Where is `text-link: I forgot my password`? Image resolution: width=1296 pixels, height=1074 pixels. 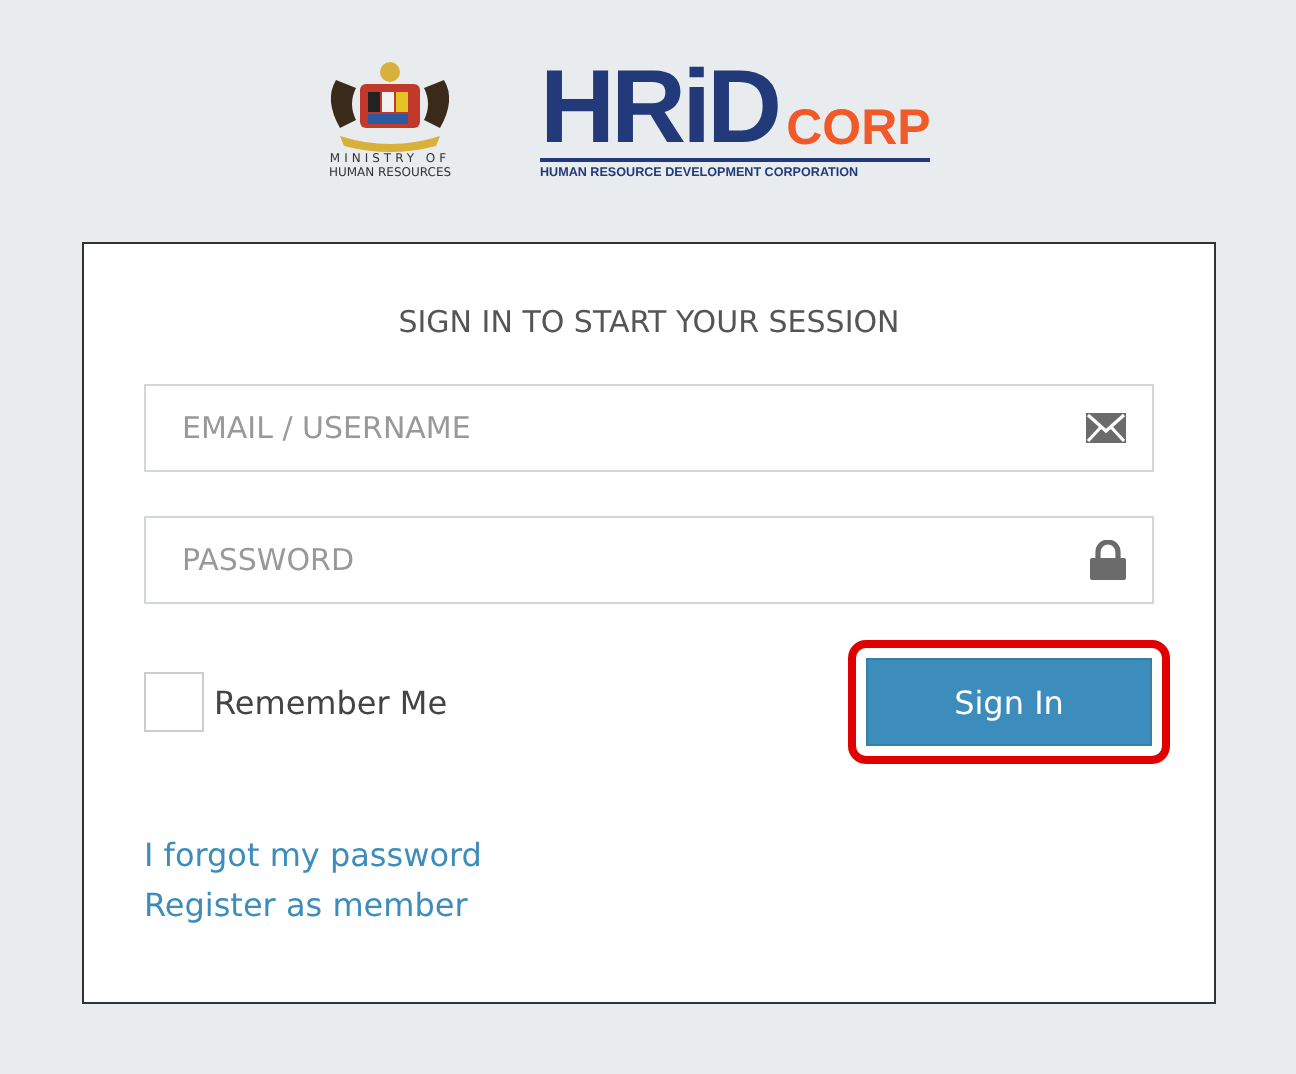
text-link: I forgot my password is located at coordinates (313, 855).